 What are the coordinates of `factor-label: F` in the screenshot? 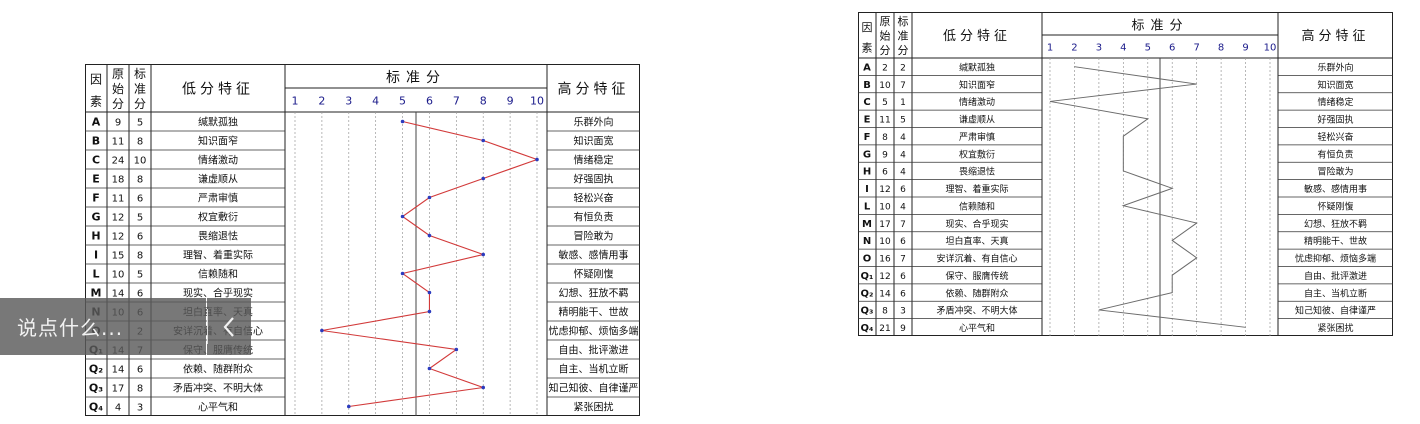 It's located at (867, 137).